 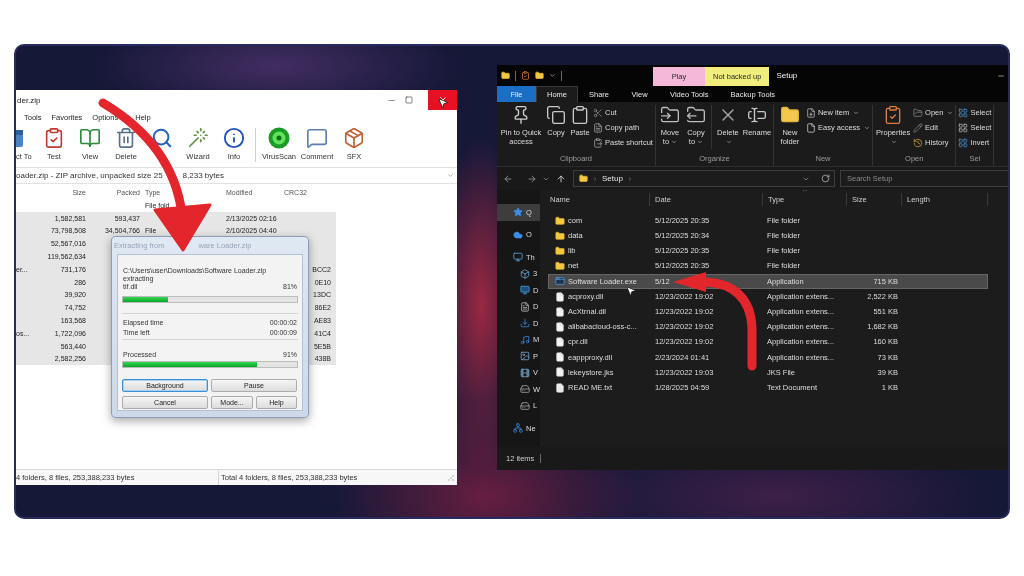 I want to click on path-text: 8,233 bytes, so click(x=203, y=175).